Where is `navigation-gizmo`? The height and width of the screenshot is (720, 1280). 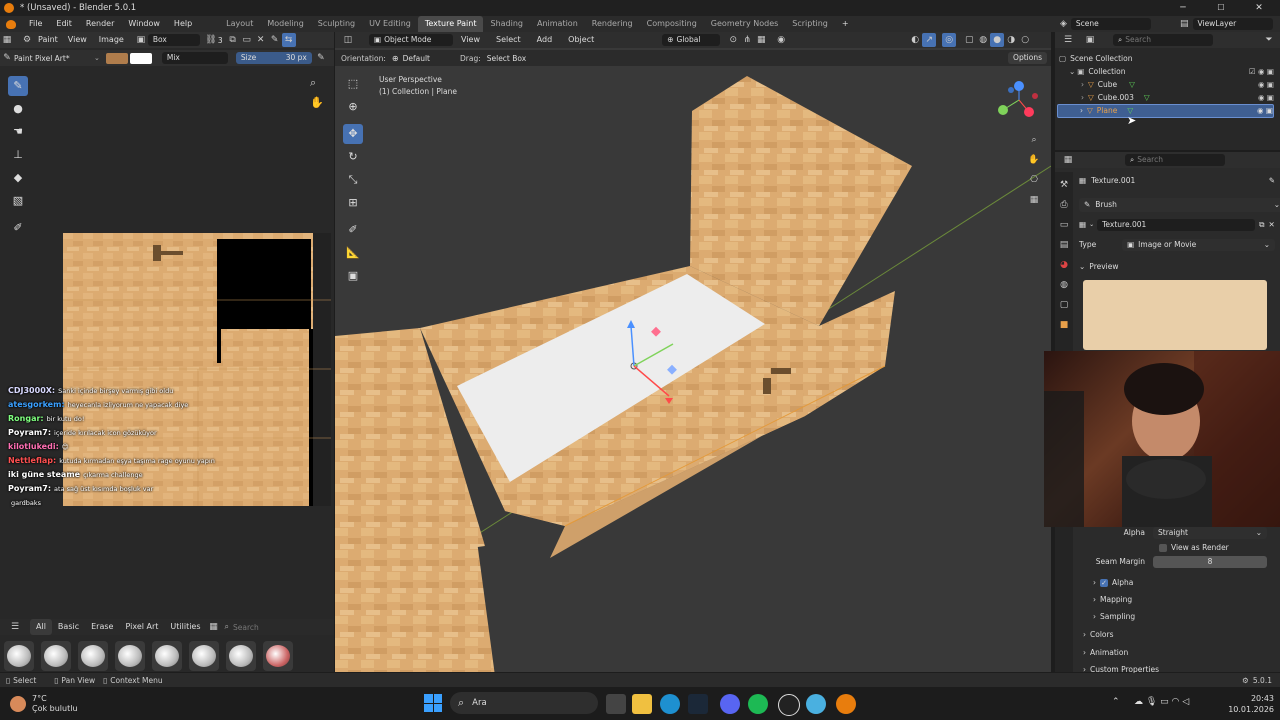
navigation-gizmo is located at coordinates (1019, 106).